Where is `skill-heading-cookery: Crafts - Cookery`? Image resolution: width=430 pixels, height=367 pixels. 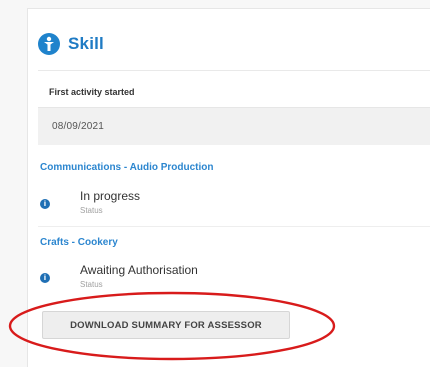
skill-heading-cookery: Crafts - Cookery is located at coordinates (79, 242).